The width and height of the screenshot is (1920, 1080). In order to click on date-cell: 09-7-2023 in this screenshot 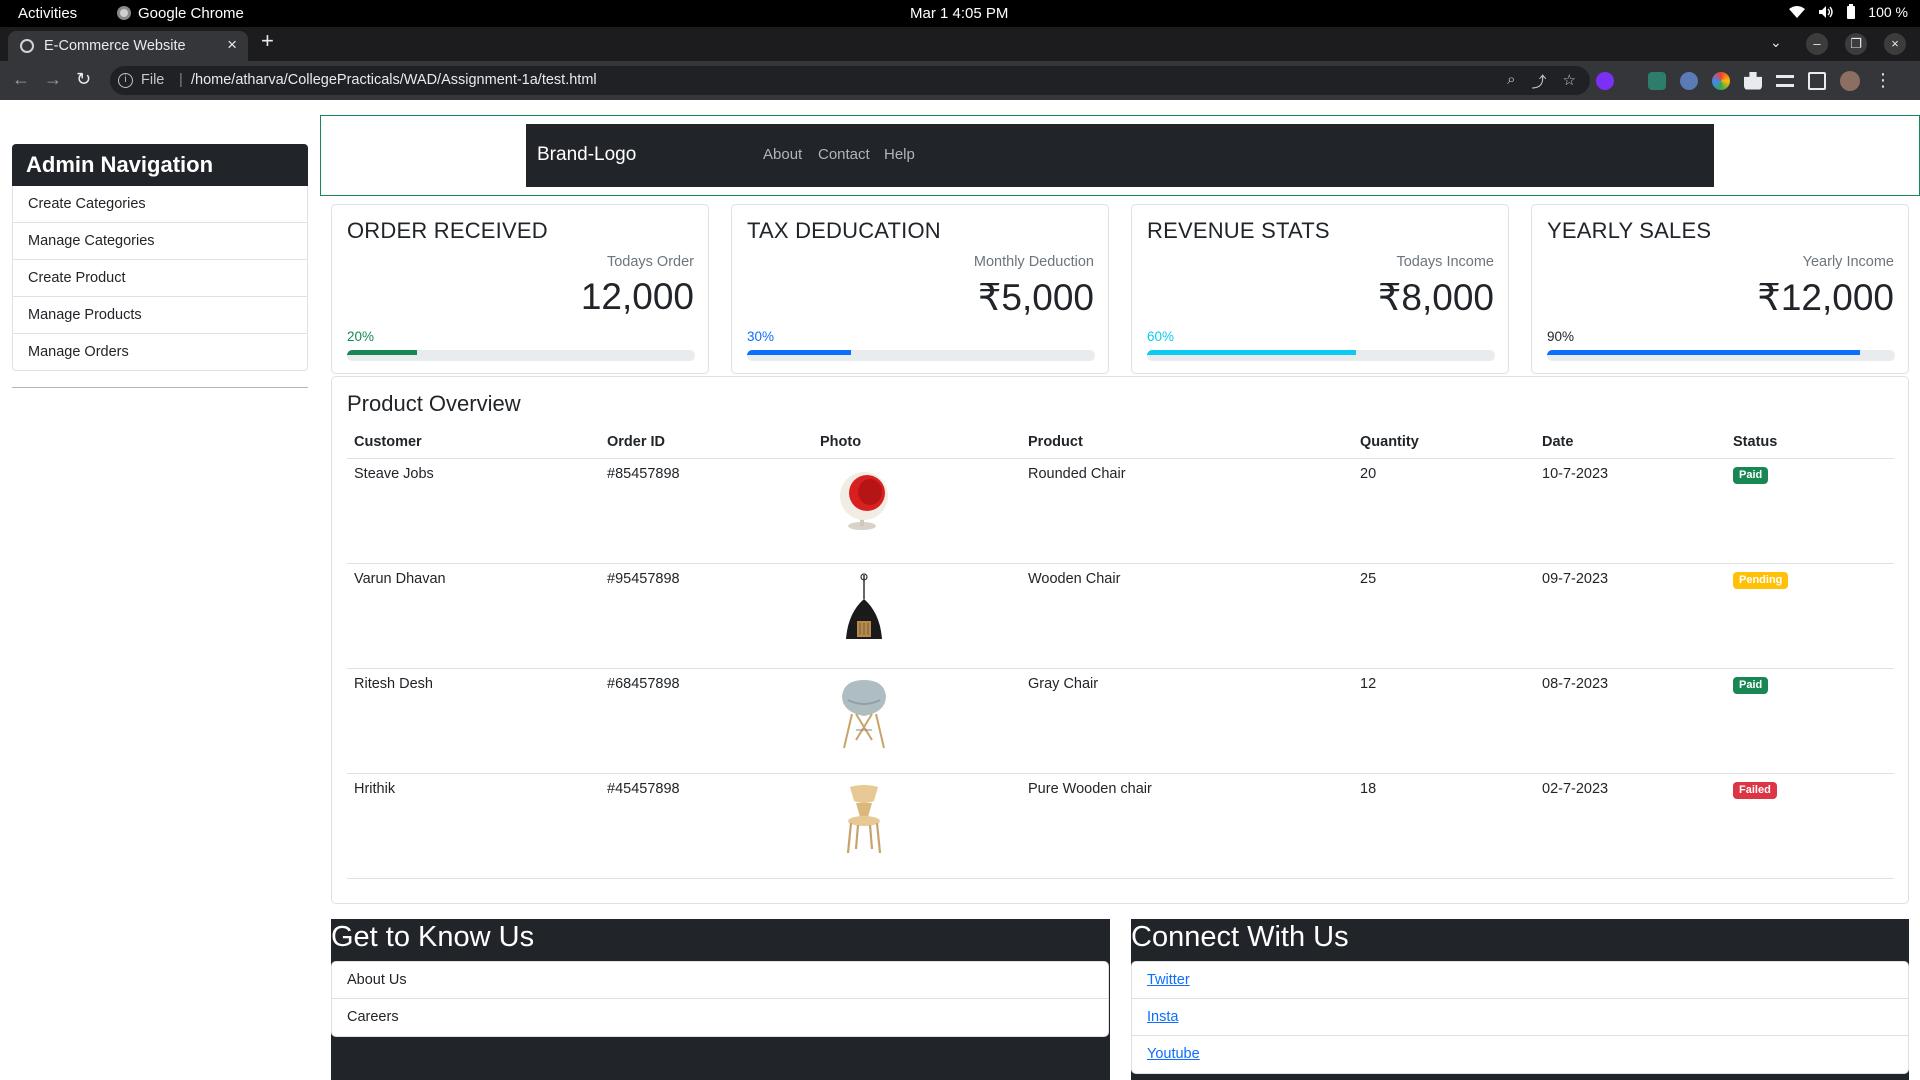, I will do `click(1630, 616)`.